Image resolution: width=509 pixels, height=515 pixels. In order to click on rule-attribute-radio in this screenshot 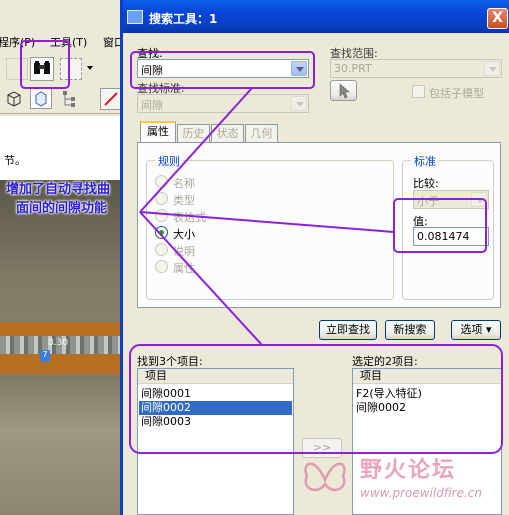, I will do `click(161, 266)`.